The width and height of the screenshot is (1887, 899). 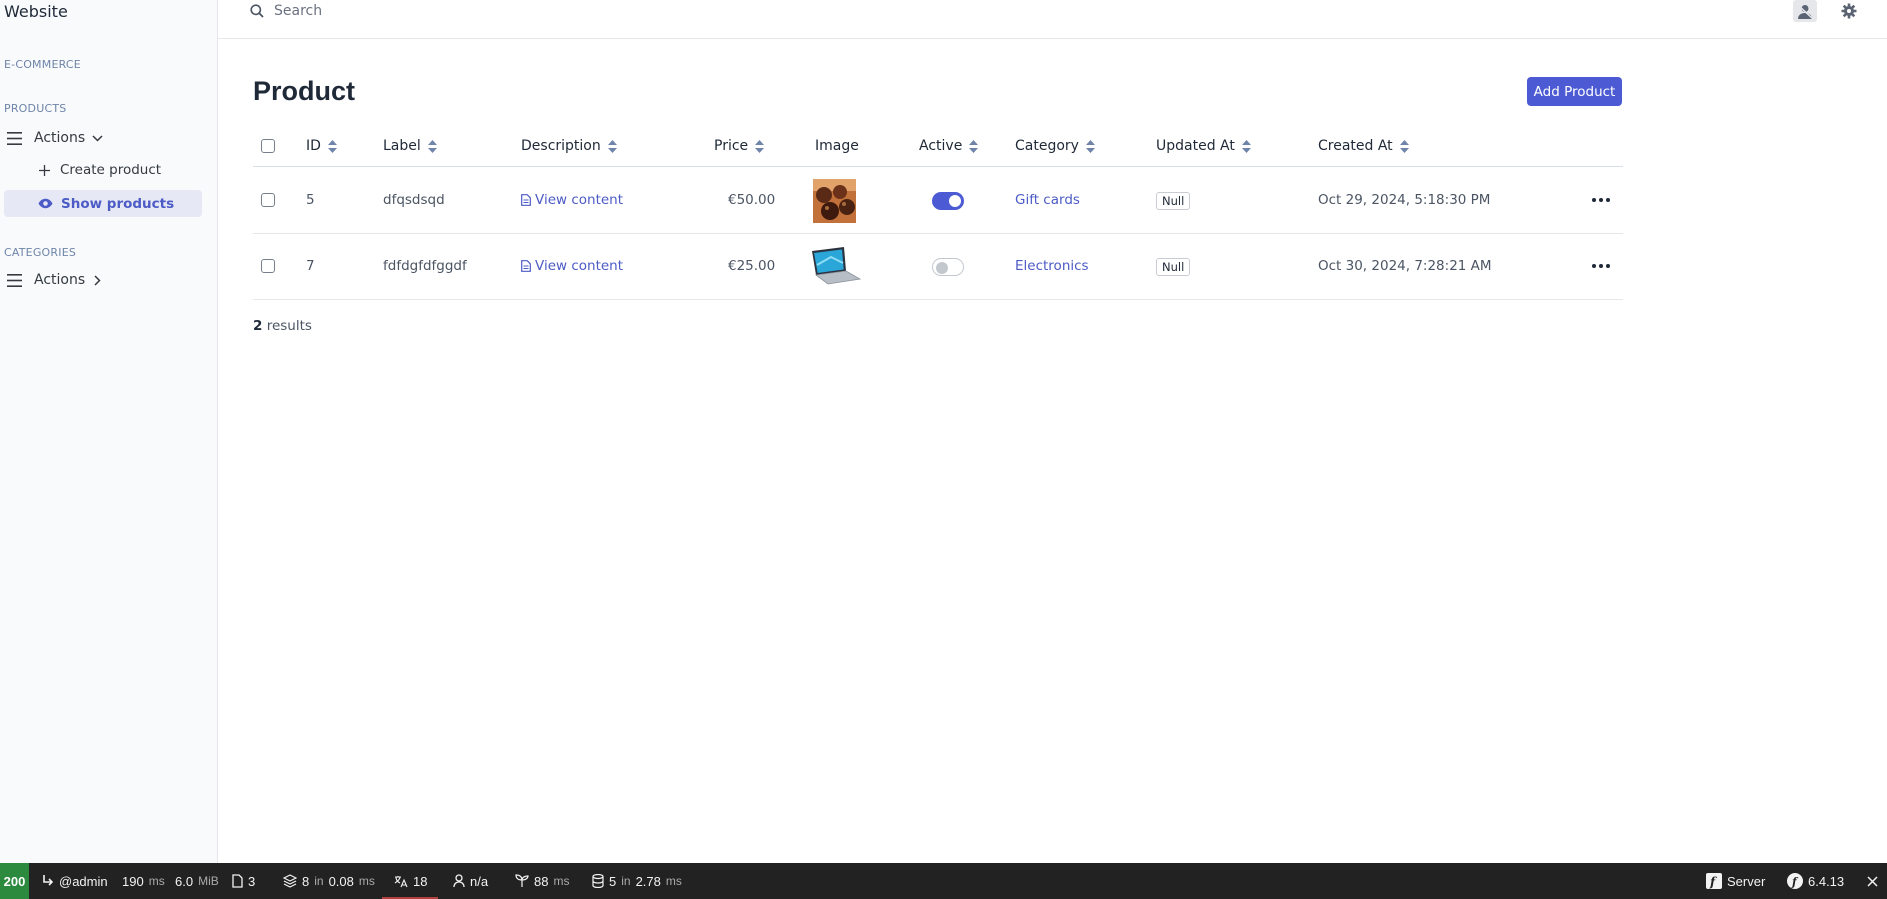 I want to click on results-count: 2 results, so click(x=282, y=326).